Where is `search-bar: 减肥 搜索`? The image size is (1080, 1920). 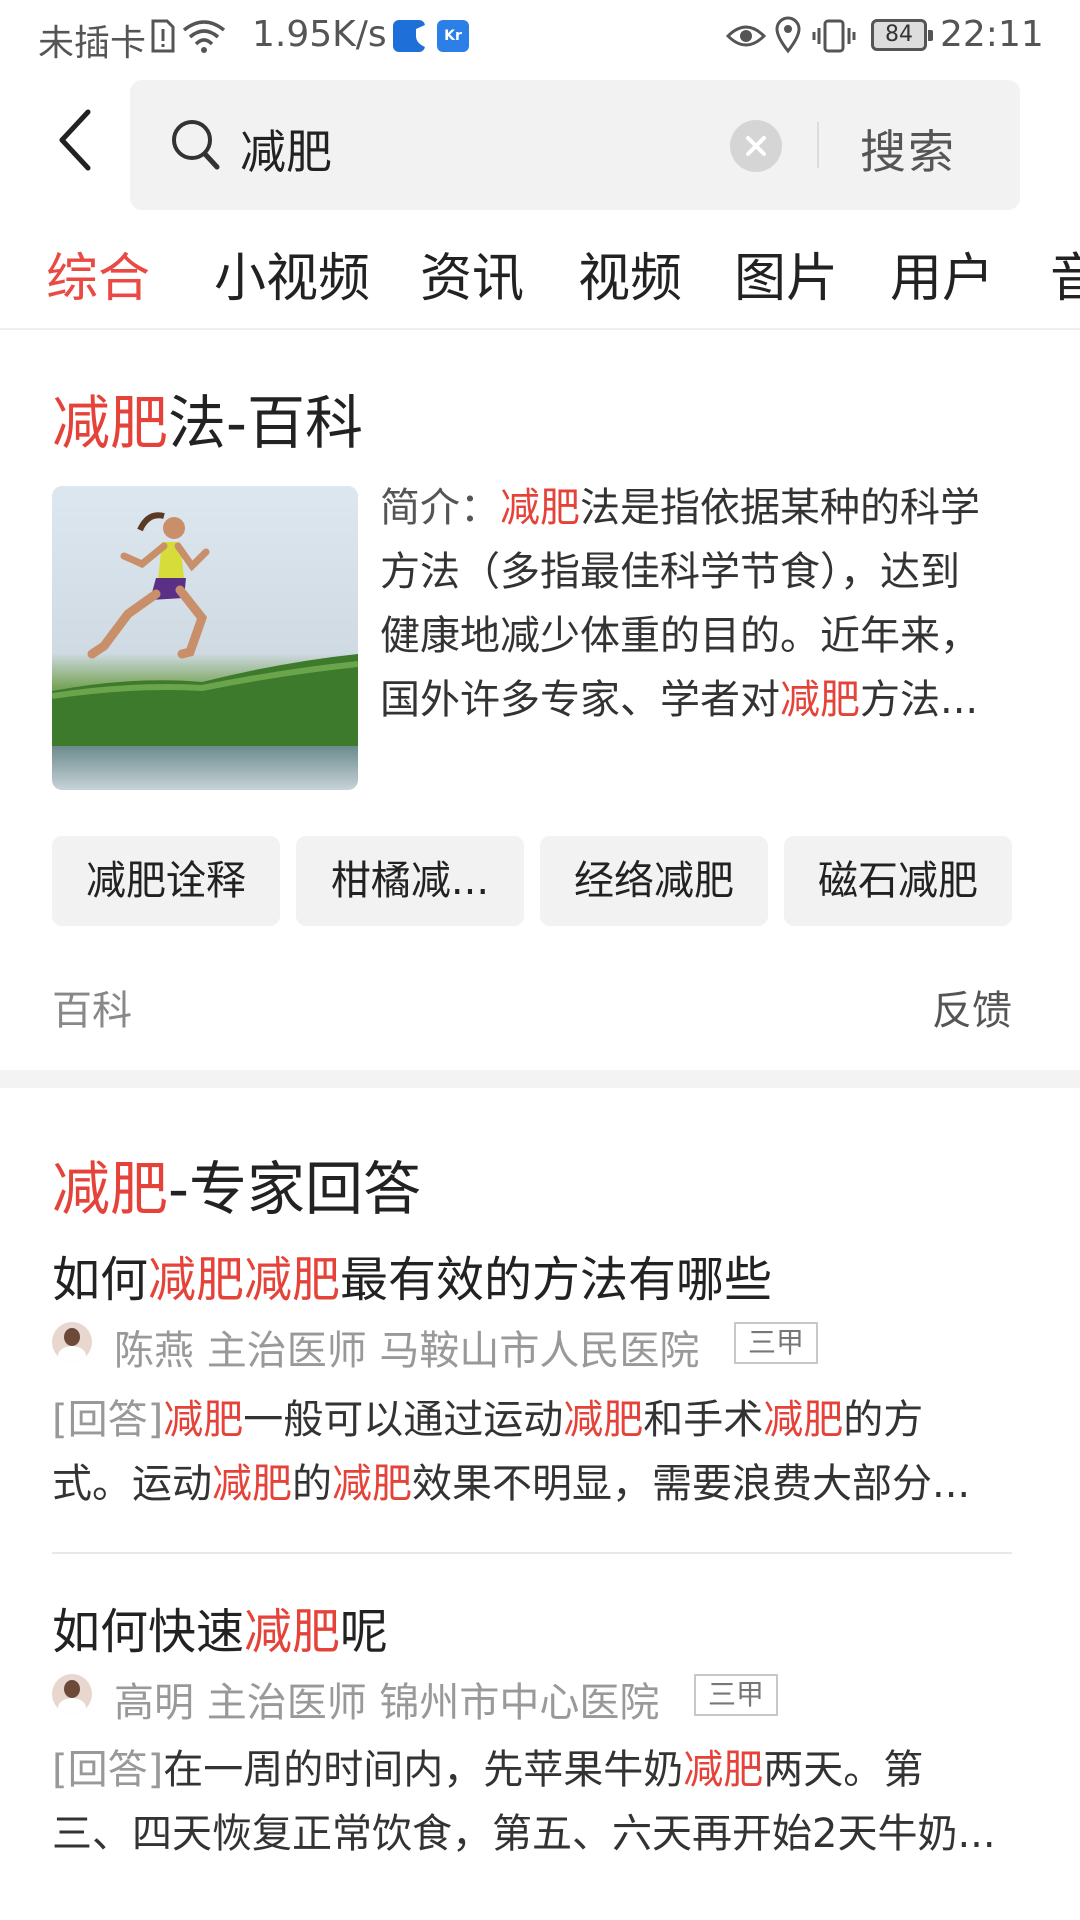
search-bar: 减肥 搜索 is located at coordinates (540, 145).